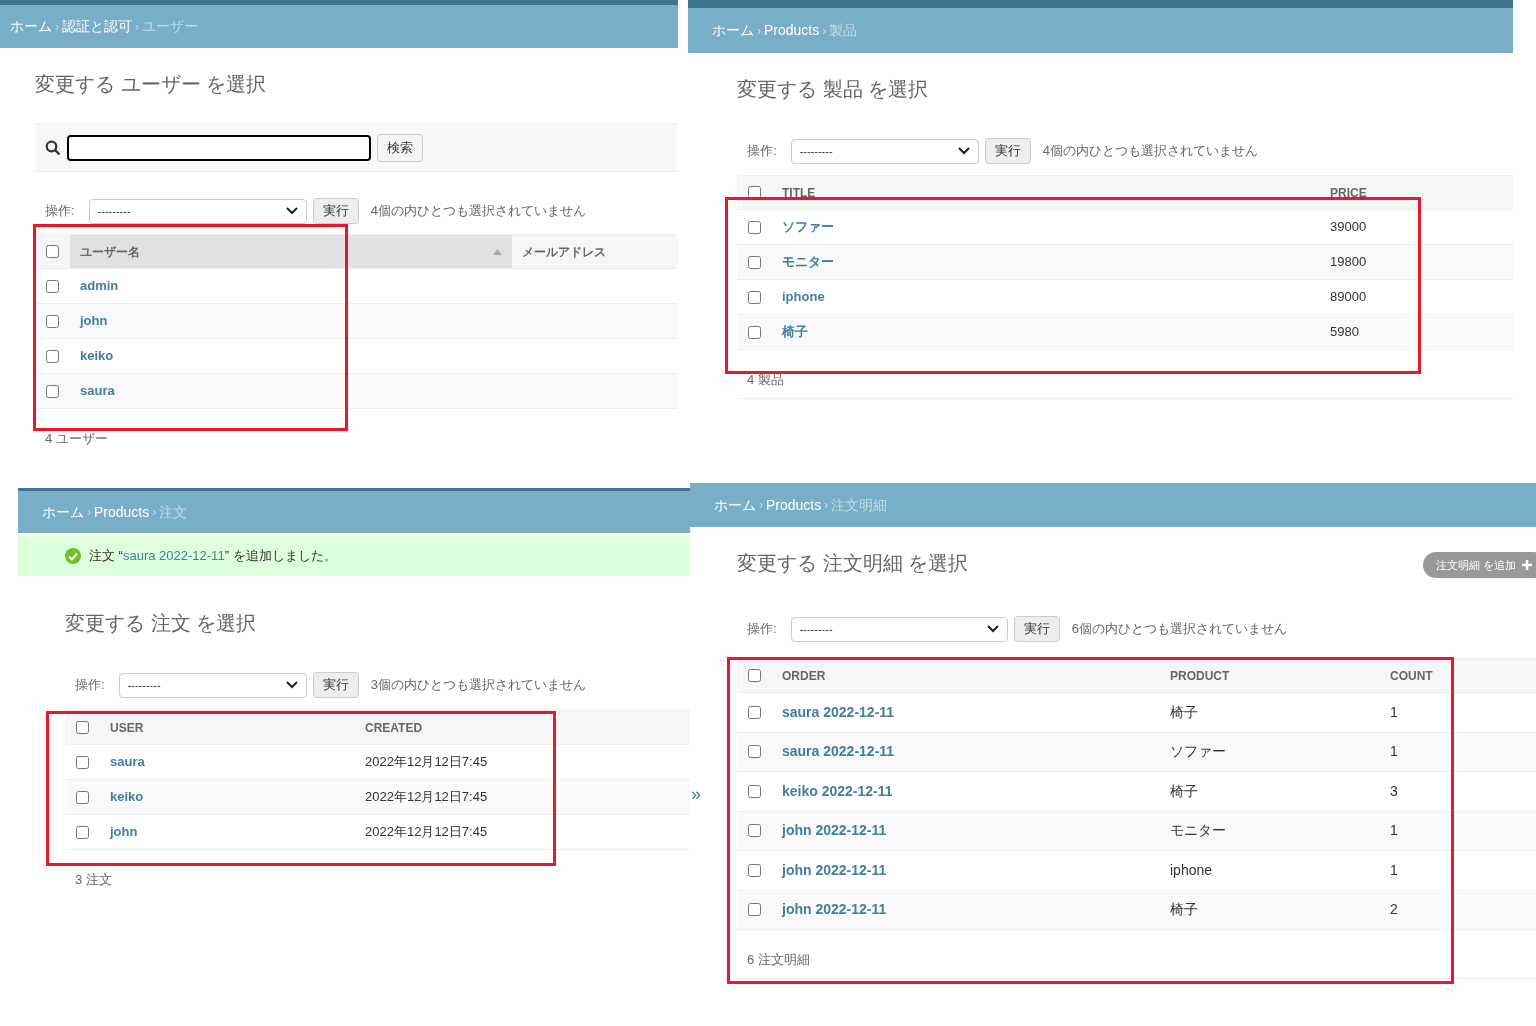  What do you see at coordinates (966, 675) in the screenshot?
I see `column-header: ORDER` at bounding box center [966, 675].